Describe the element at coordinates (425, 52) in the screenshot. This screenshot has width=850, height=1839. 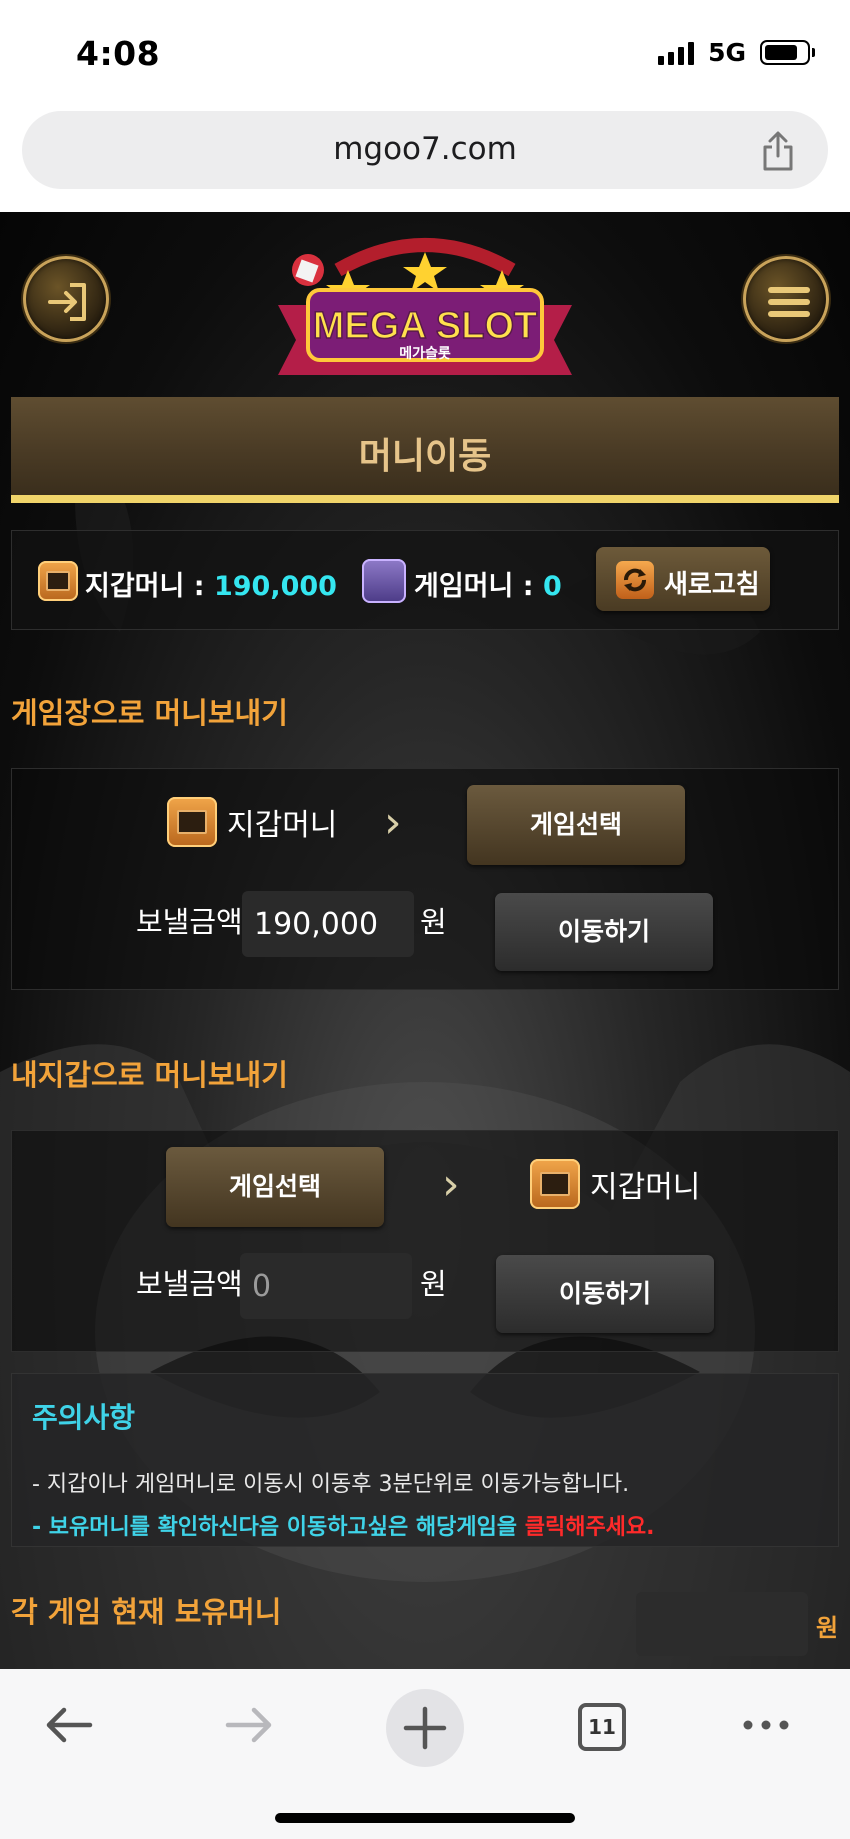
I see `status-bar: 4:08 5G` at that location.